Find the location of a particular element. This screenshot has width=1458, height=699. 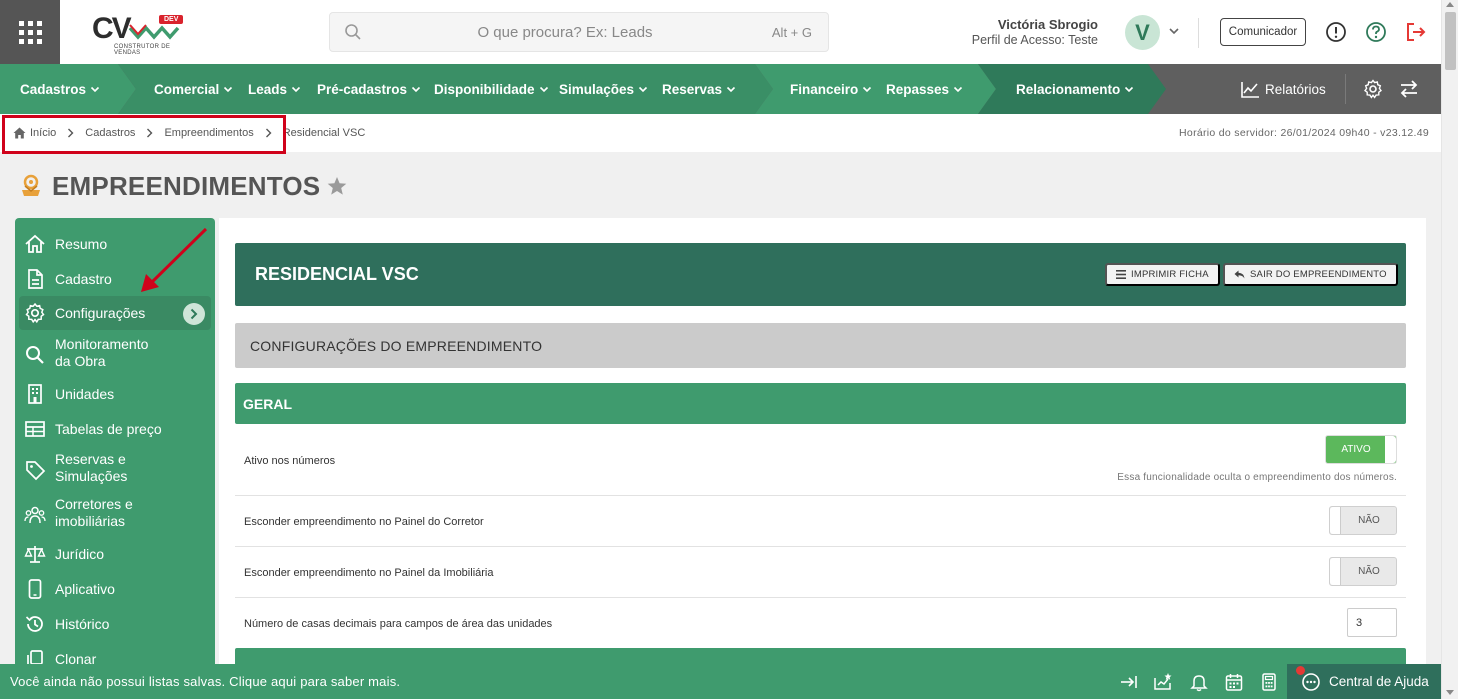

search-shortcut: Alt + G is located at coordinates (791, 32).